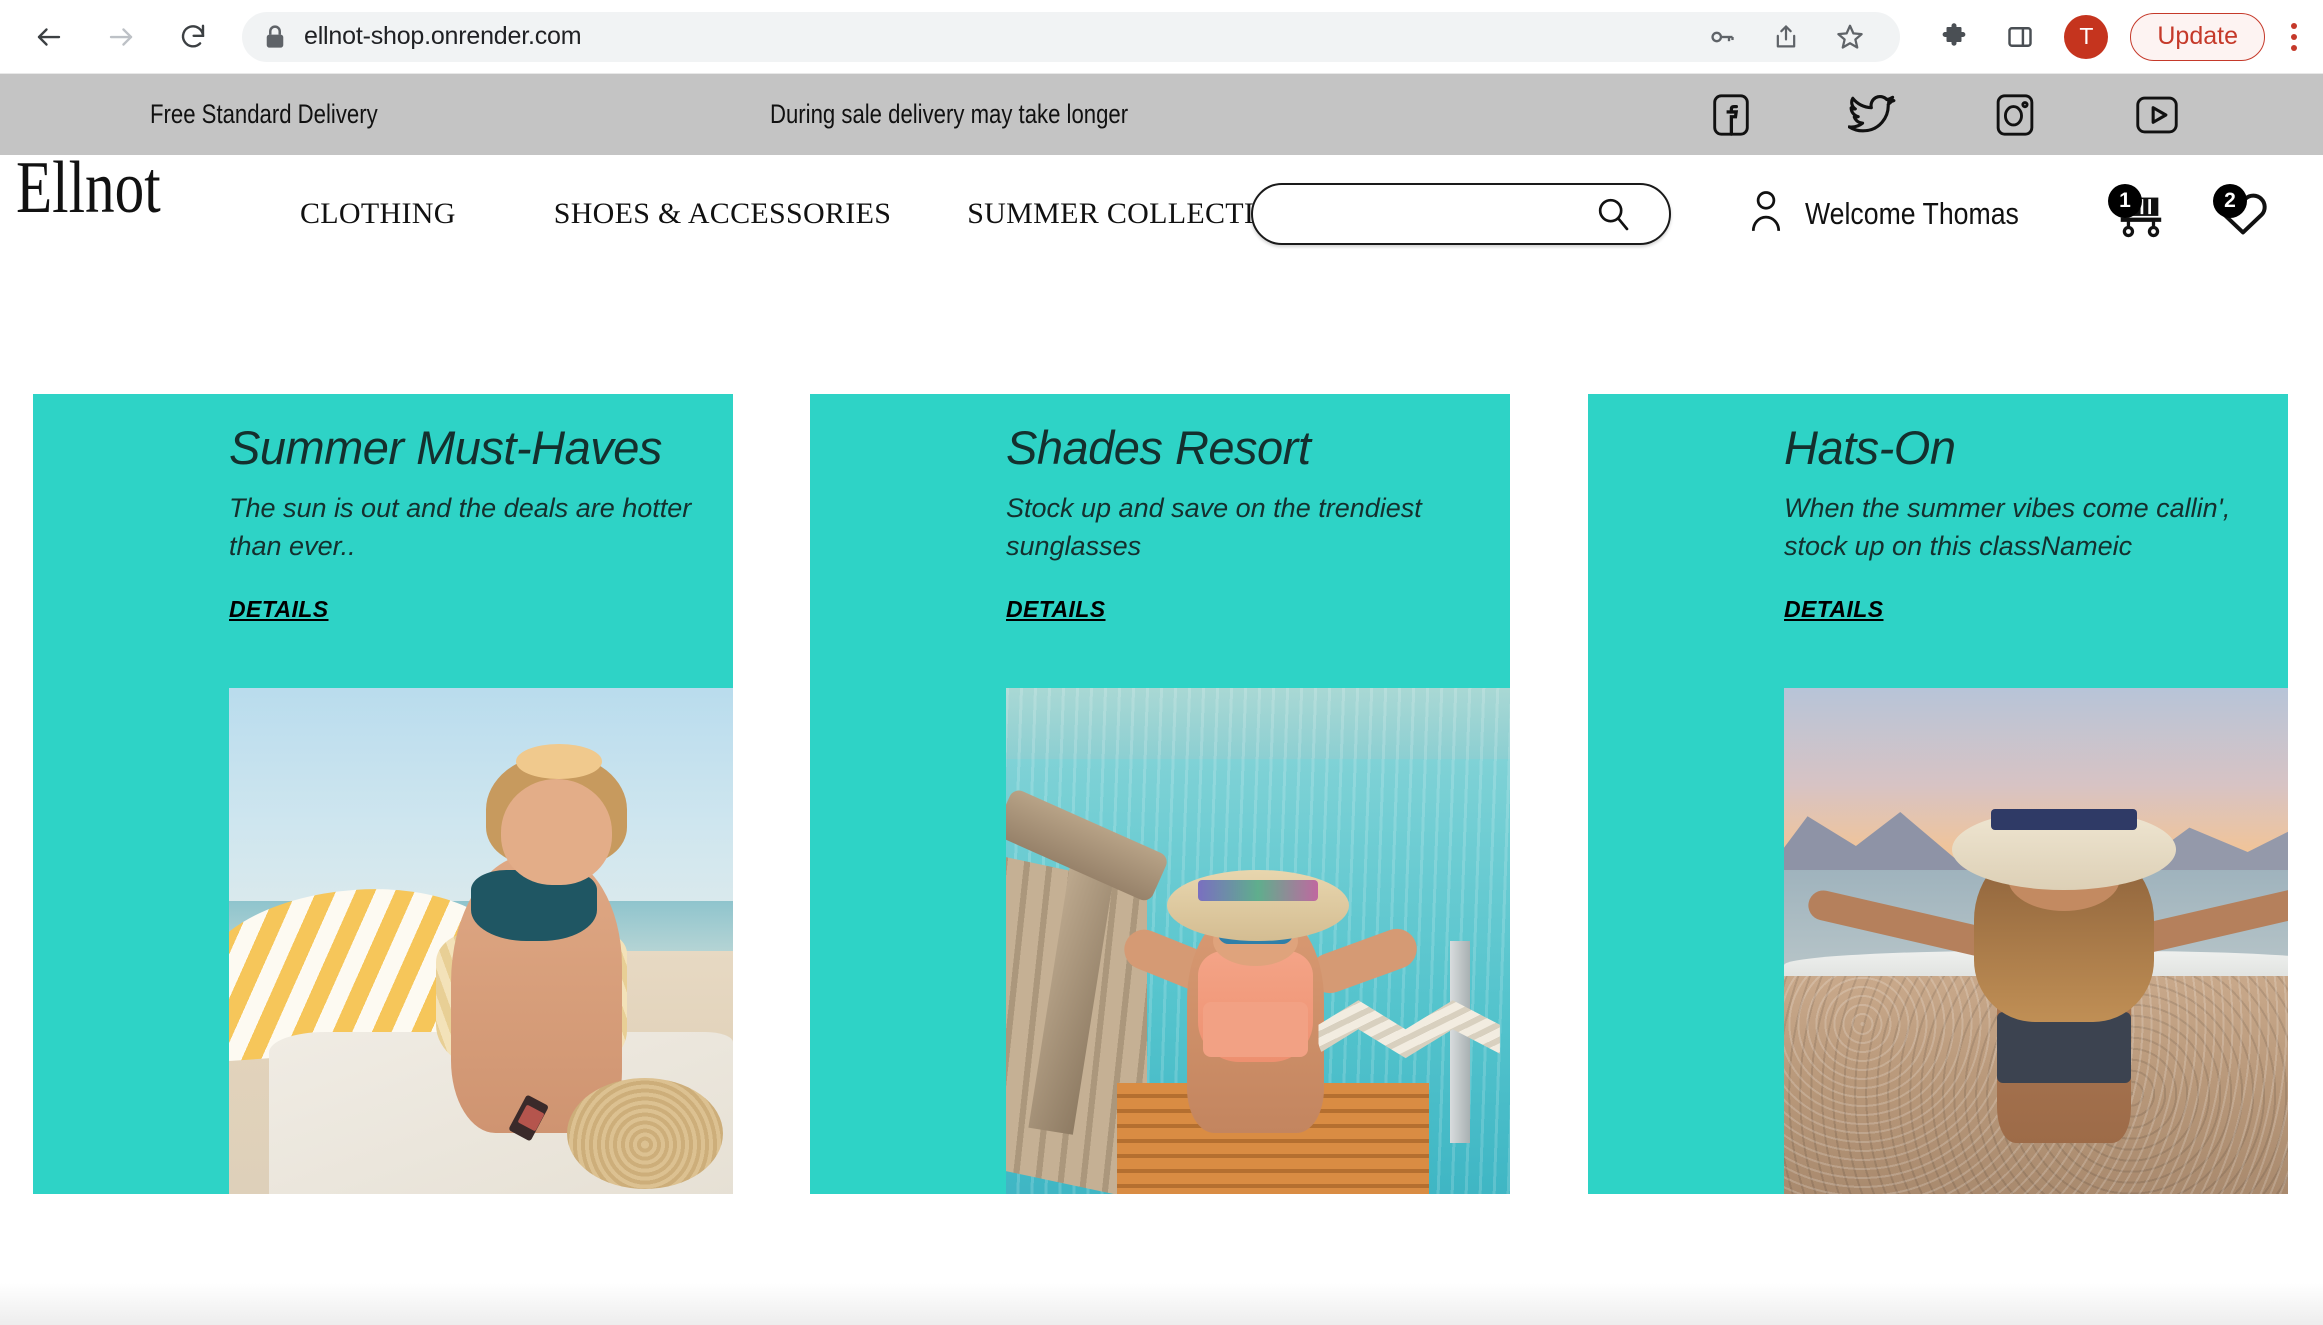 The image size is (2323, 1325). I want to click on profile-avatar: T, so click(2086, 36).